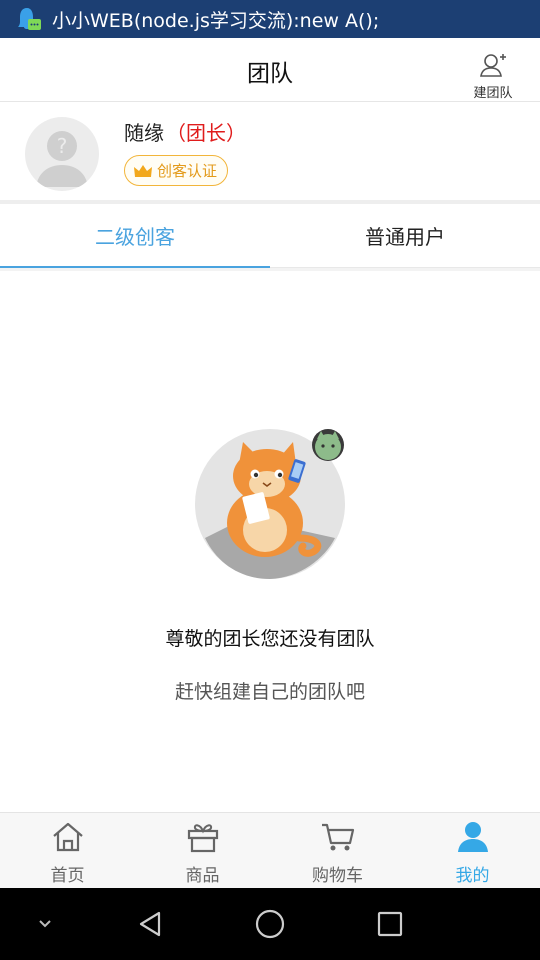 The image size is (540, 960). I want to click on notification-text: 小小WEB(node.js学习交流):new A();, so click(216, 20).